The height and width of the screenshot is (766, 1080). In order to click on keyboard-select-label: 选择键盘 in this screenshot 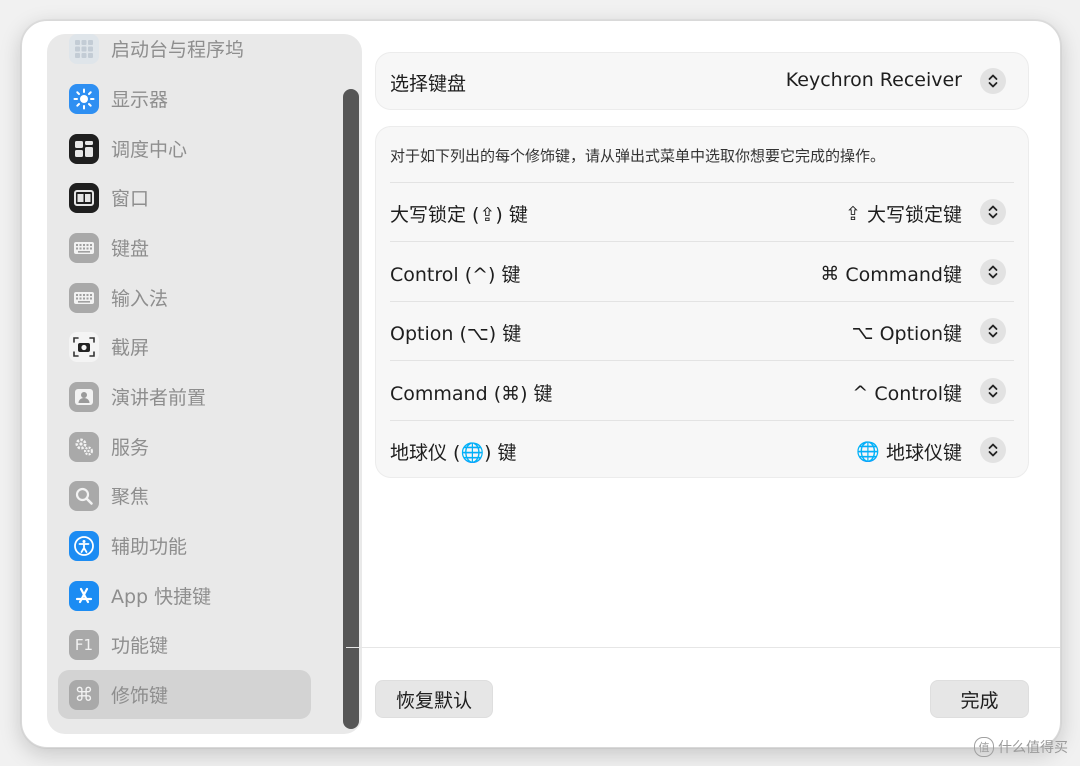, I will do `click(428, 84)`.